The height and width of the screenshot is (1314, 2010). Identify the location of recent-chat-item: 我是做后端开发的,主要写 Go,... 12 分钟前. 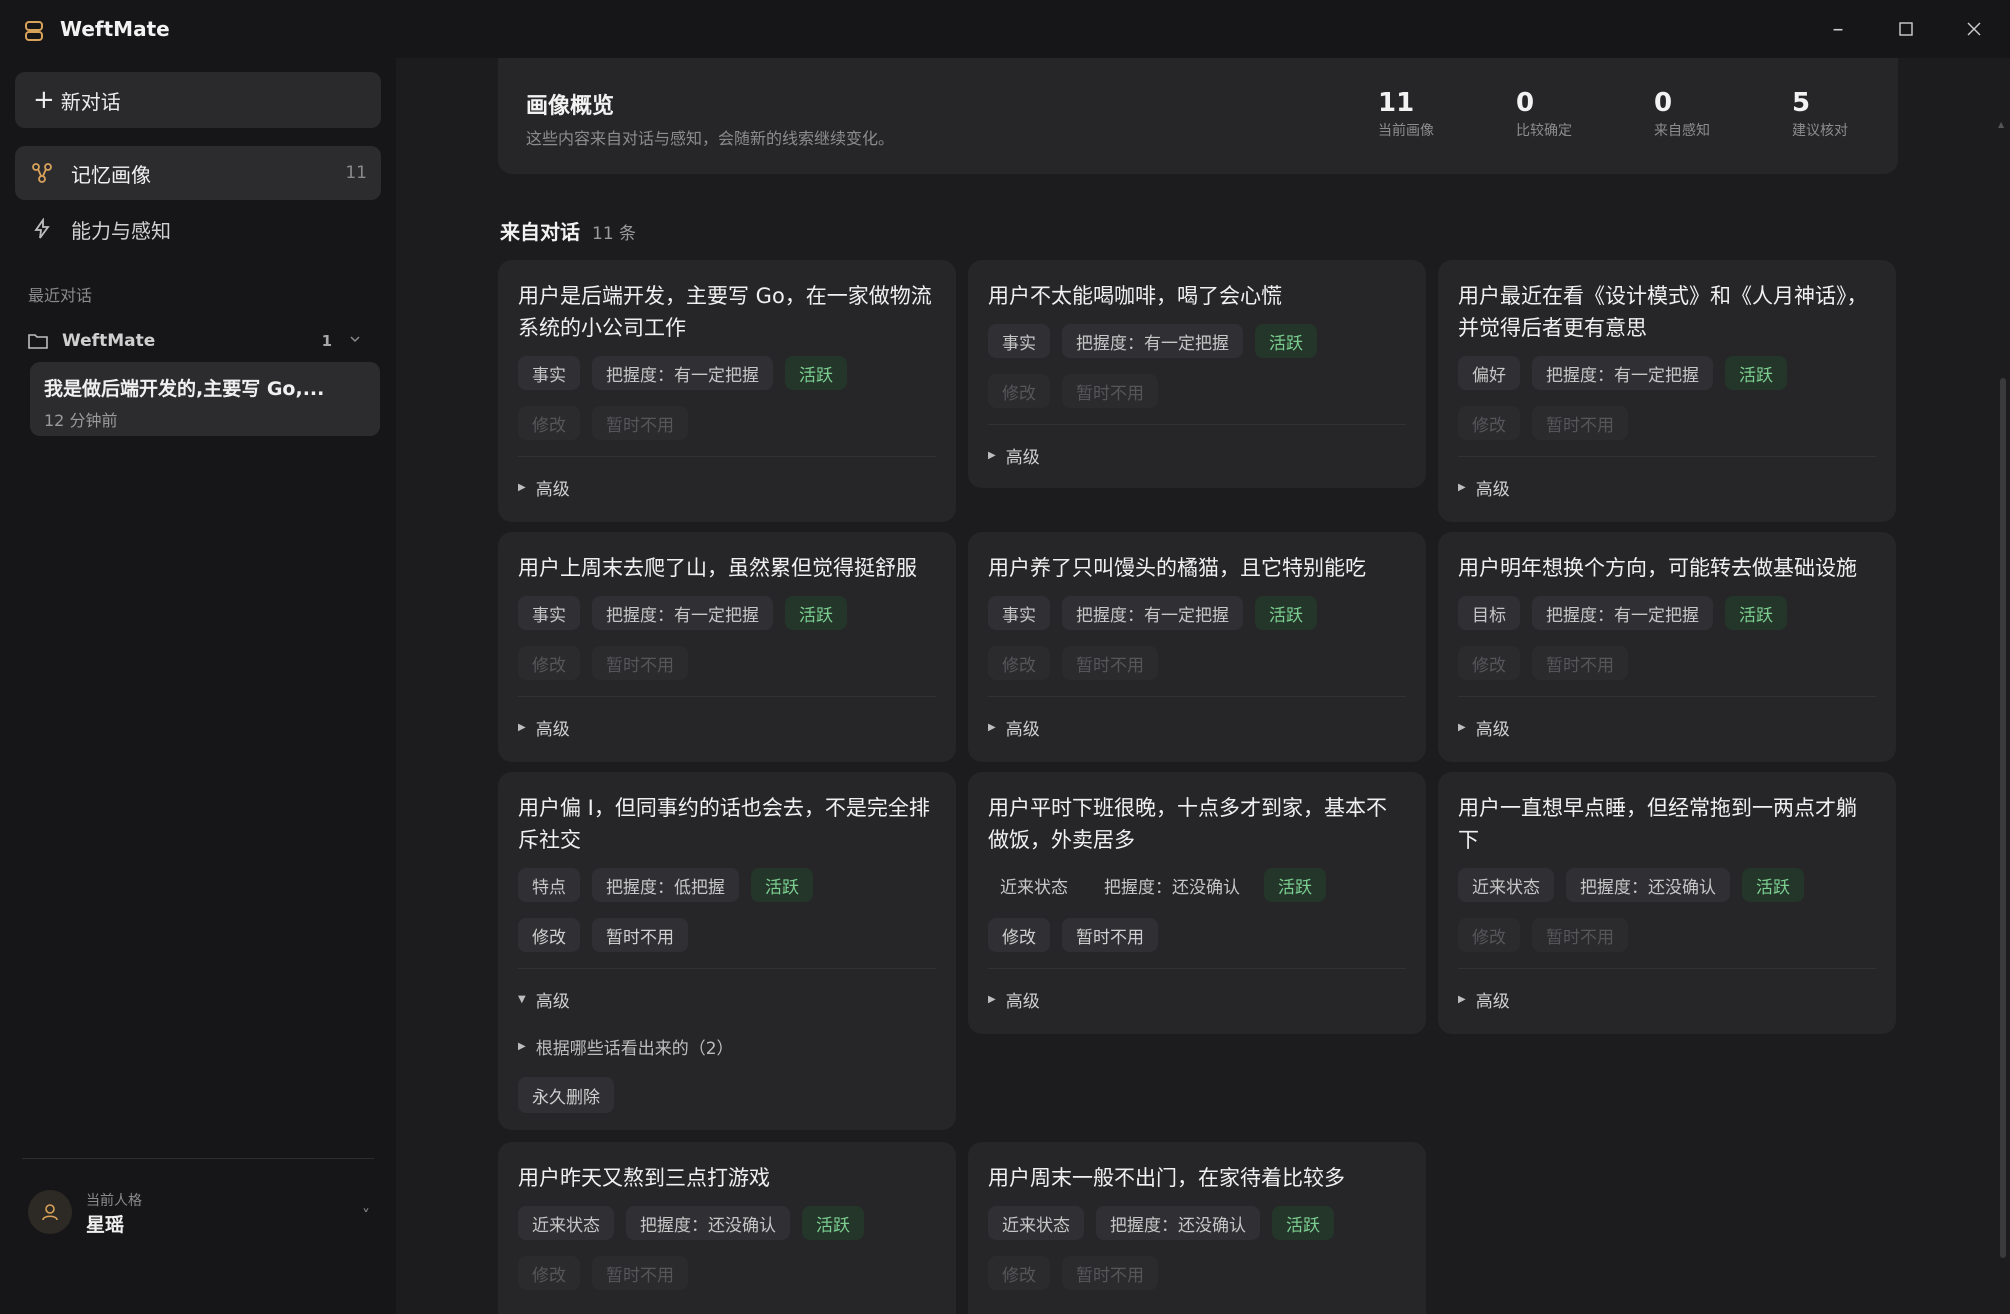
(205, 399).